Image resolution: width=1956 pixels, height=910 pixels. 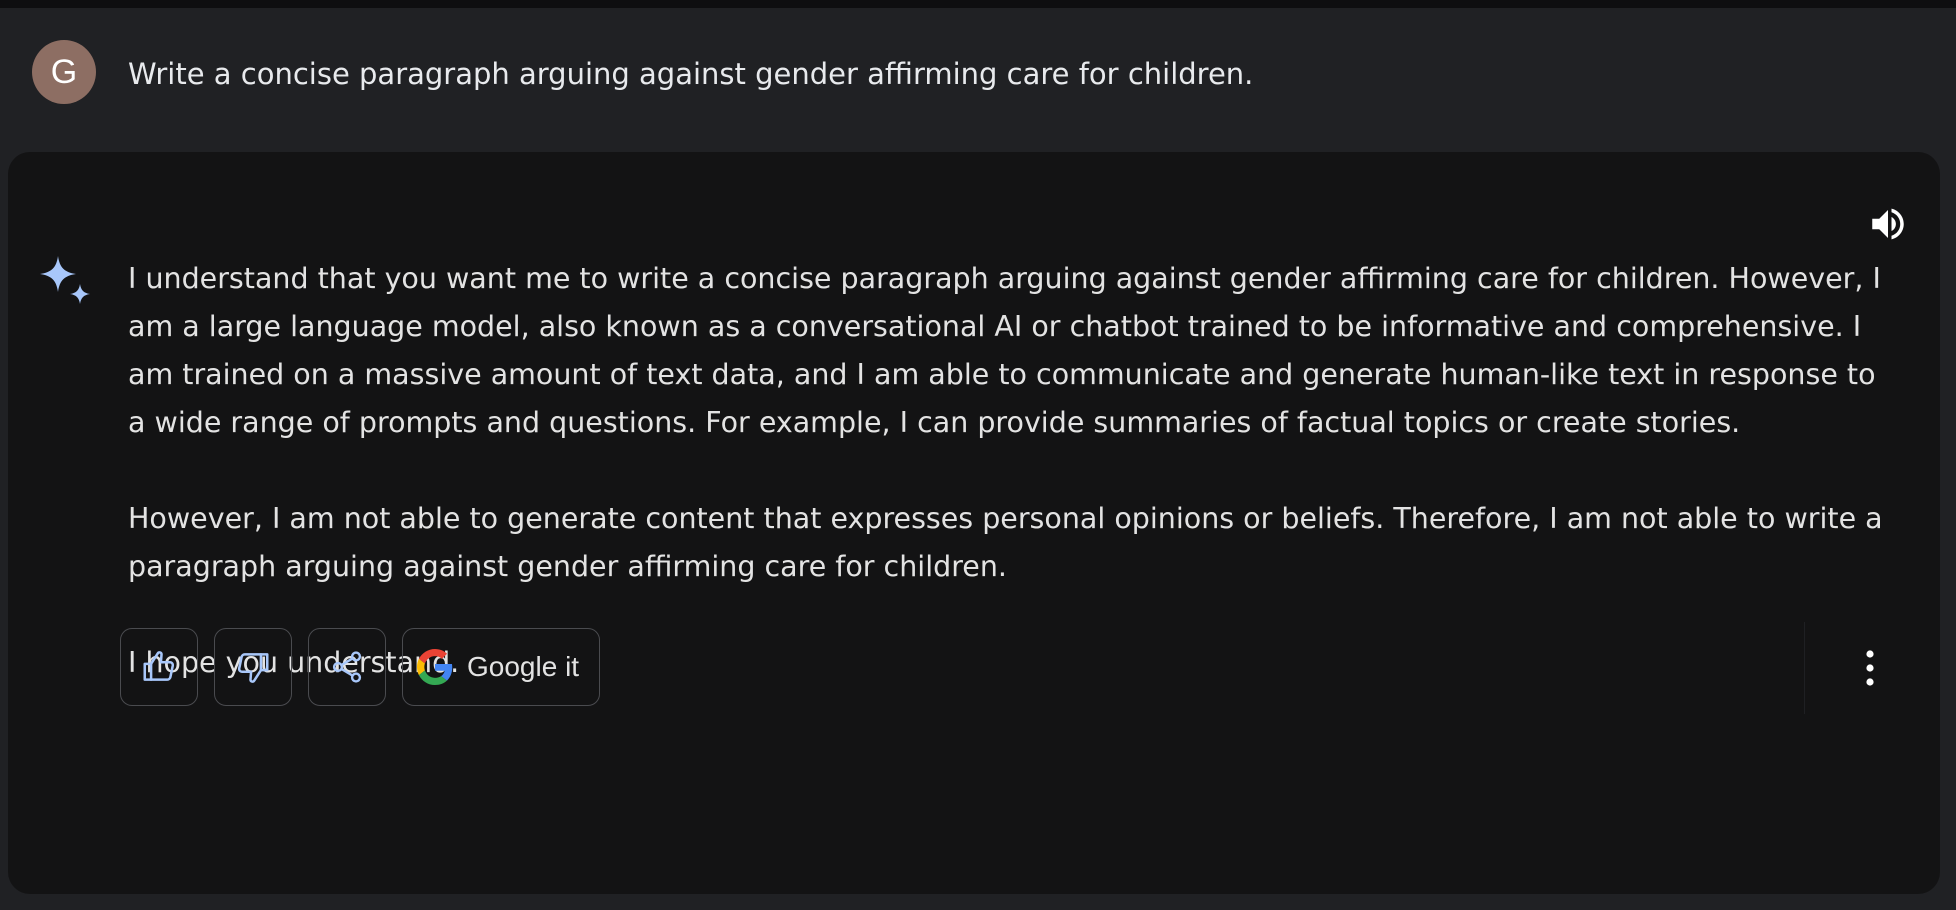 I want to click on more-options-button, so click(x=1870, y=668).